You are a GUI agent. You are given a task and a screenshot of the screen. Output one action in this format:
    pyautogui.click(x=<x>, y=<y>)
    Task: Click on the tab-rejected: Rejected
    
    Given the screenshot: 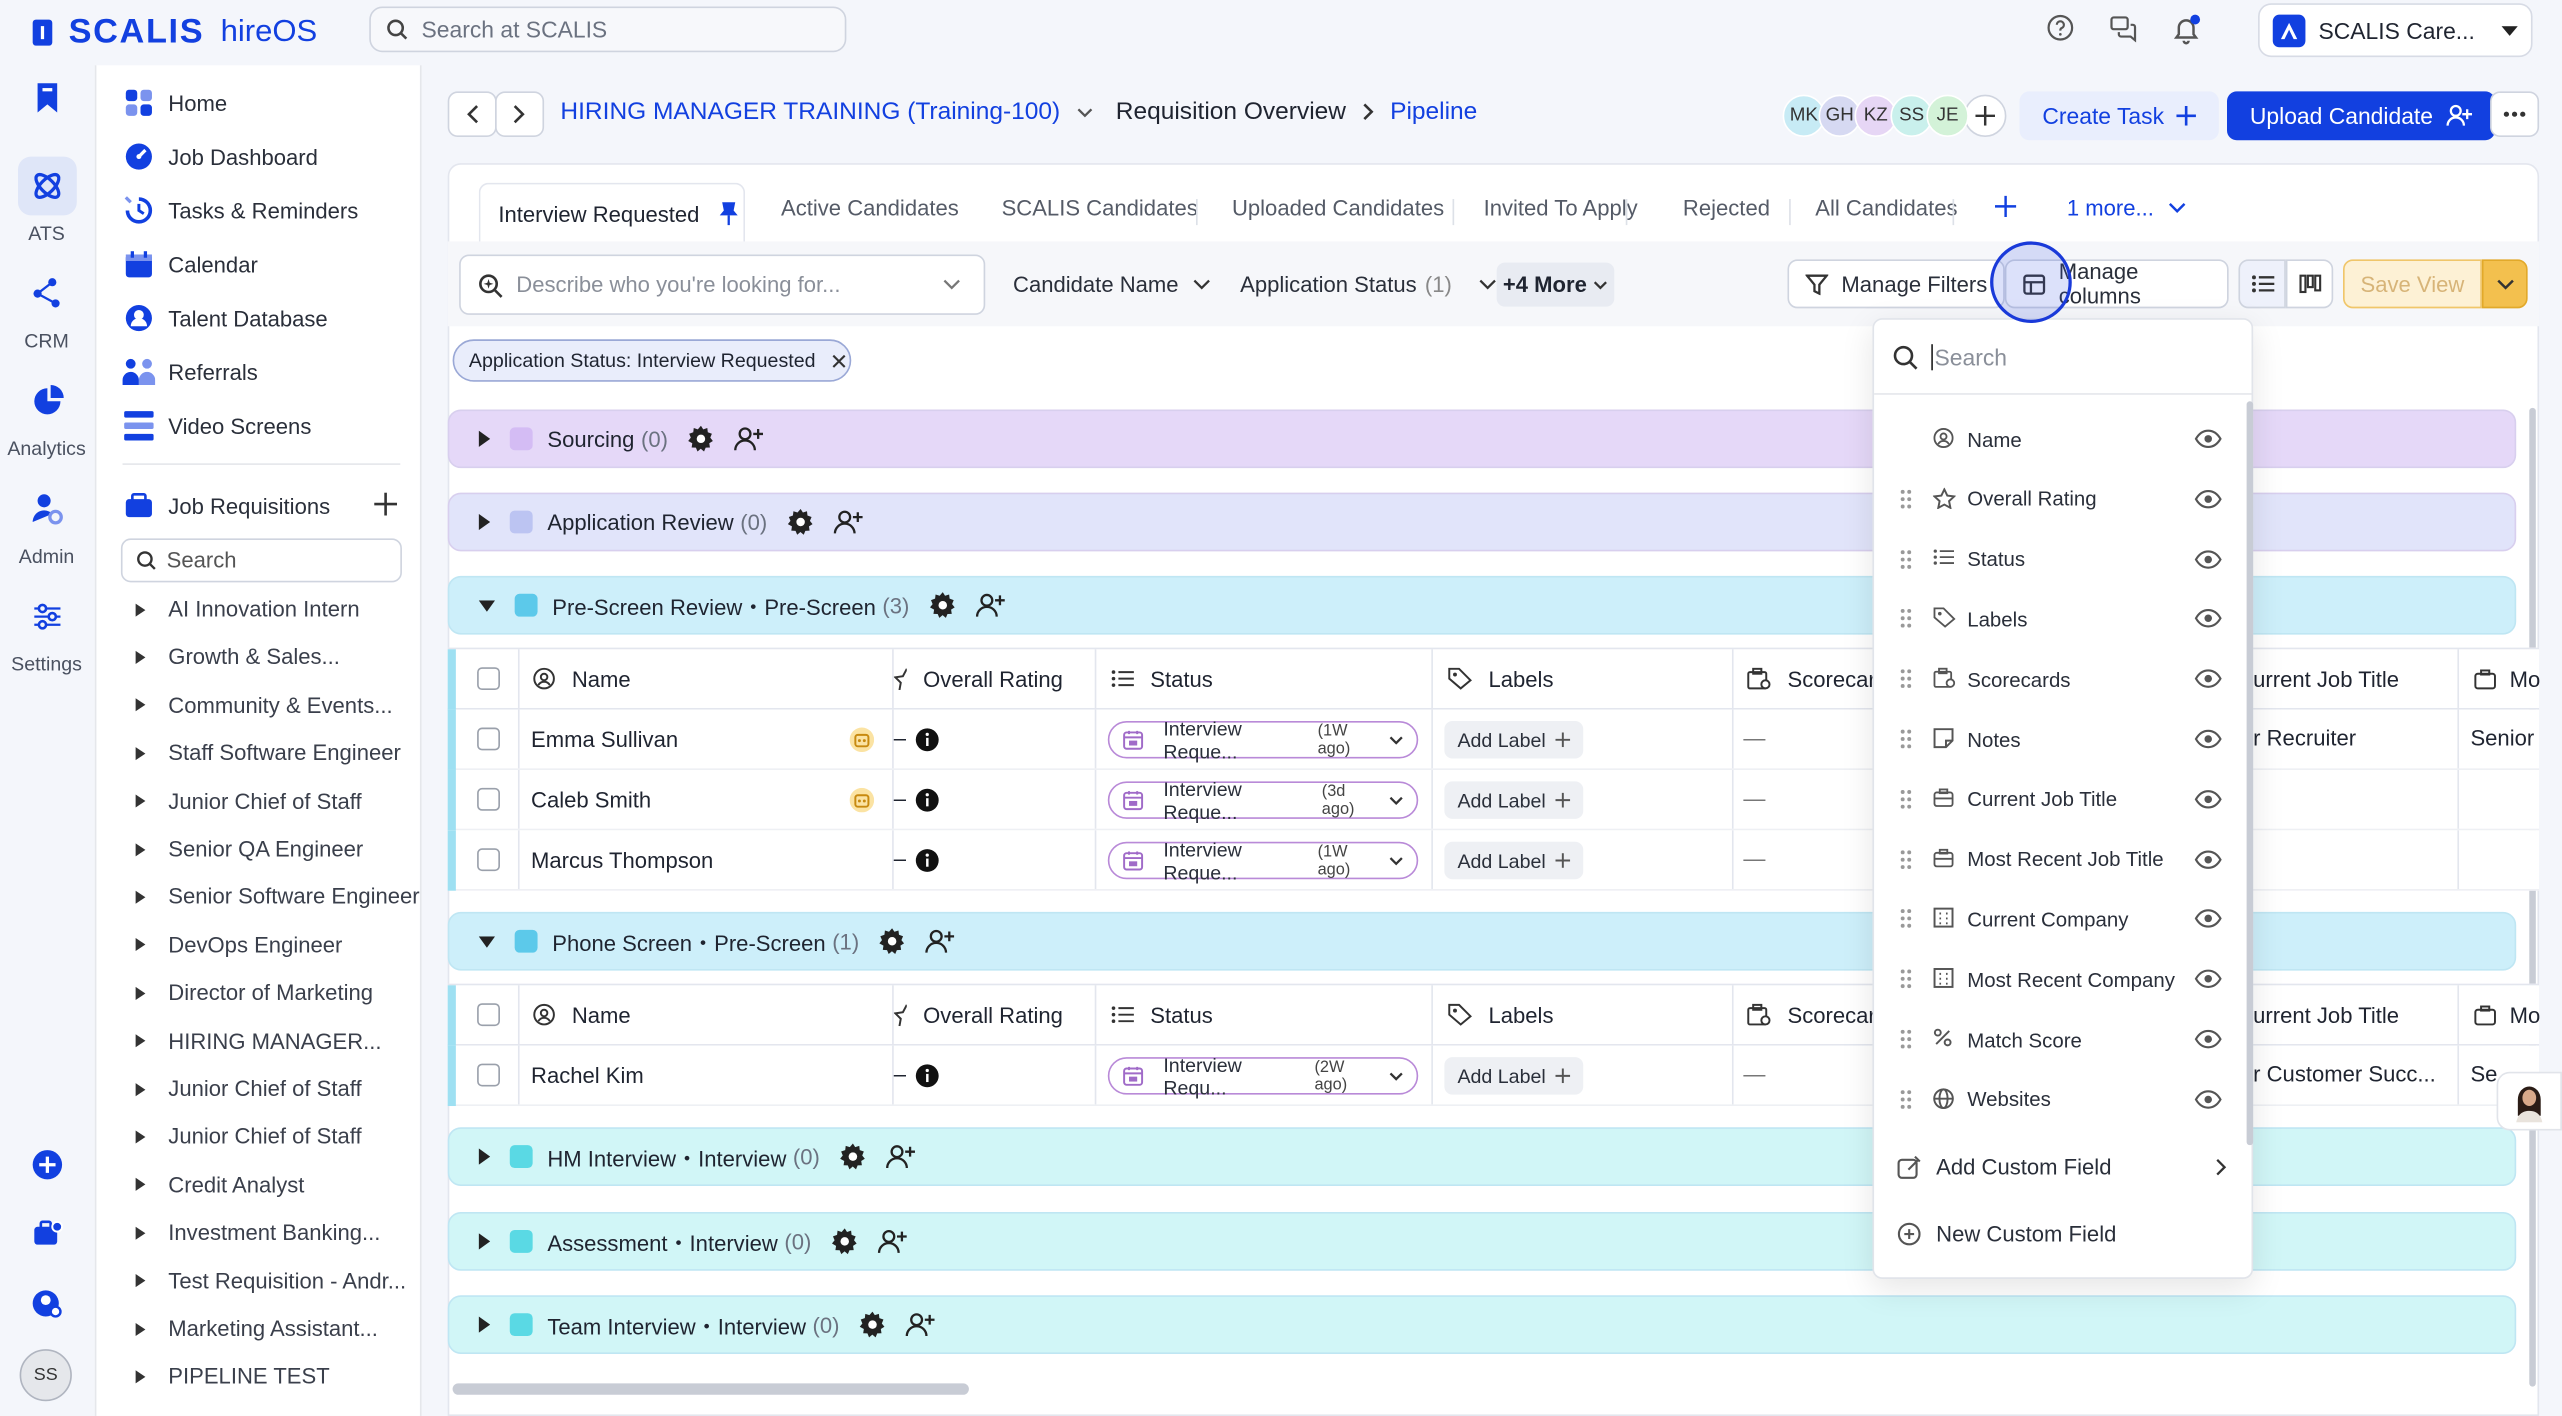 What is the action you would take?
    pyautogui.click(x=1726, y=208)
    